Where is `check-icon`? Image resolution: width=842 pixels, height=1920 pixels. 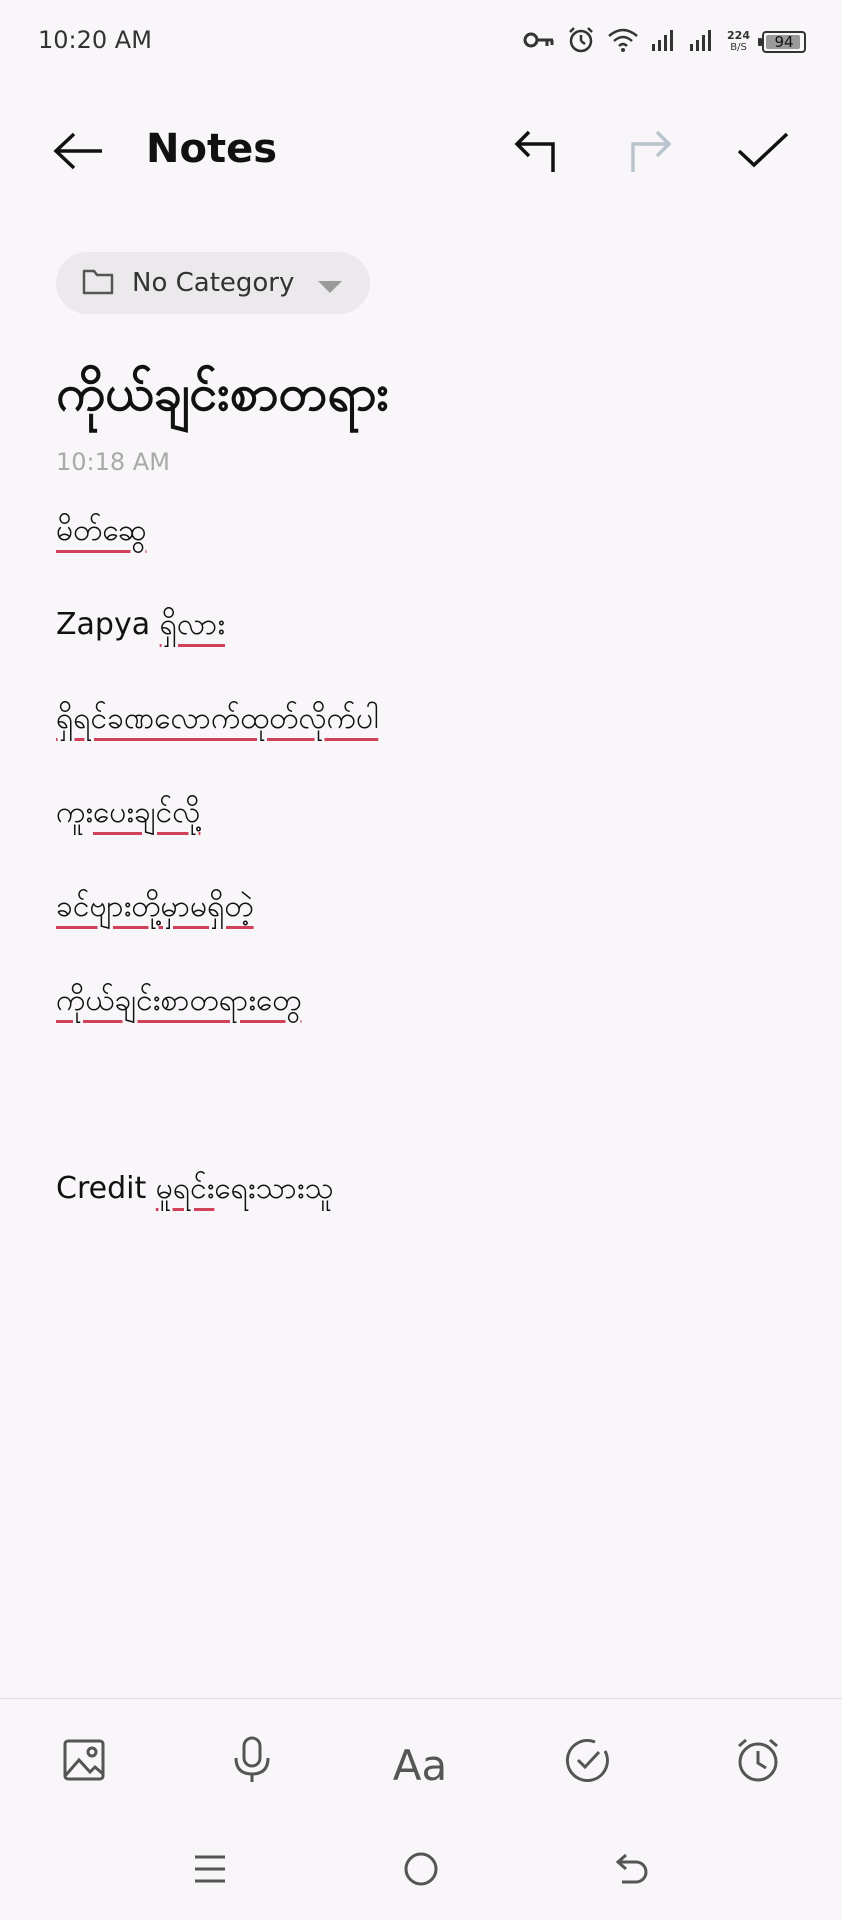
check-icon is located at coordinates (763, 153).